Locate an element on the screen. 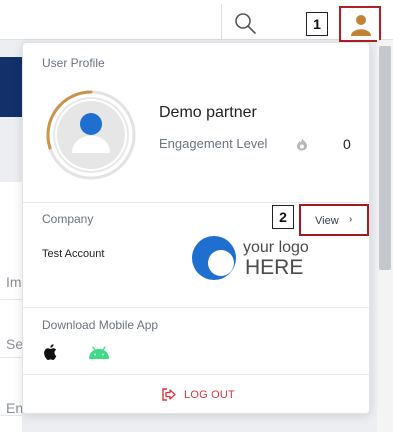 The image size is (393, 432). logout-icon is located at coordinates (169, 394).